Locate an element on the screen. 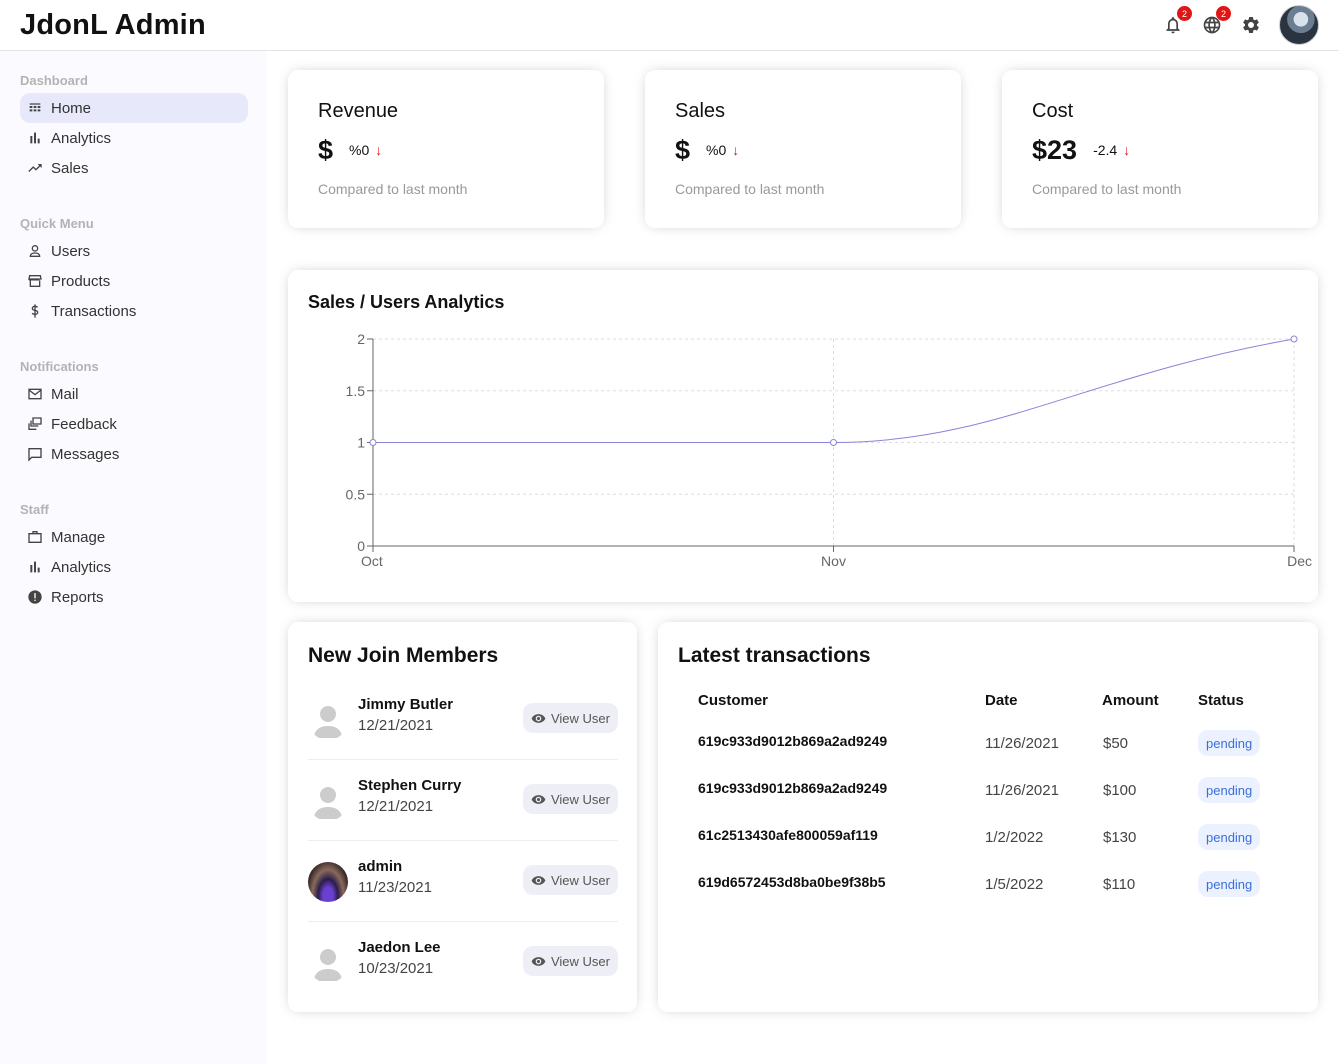 This screenshot has height=1064, width=1339. notifications-badge: 2 is located at coordinates (1184, 13).